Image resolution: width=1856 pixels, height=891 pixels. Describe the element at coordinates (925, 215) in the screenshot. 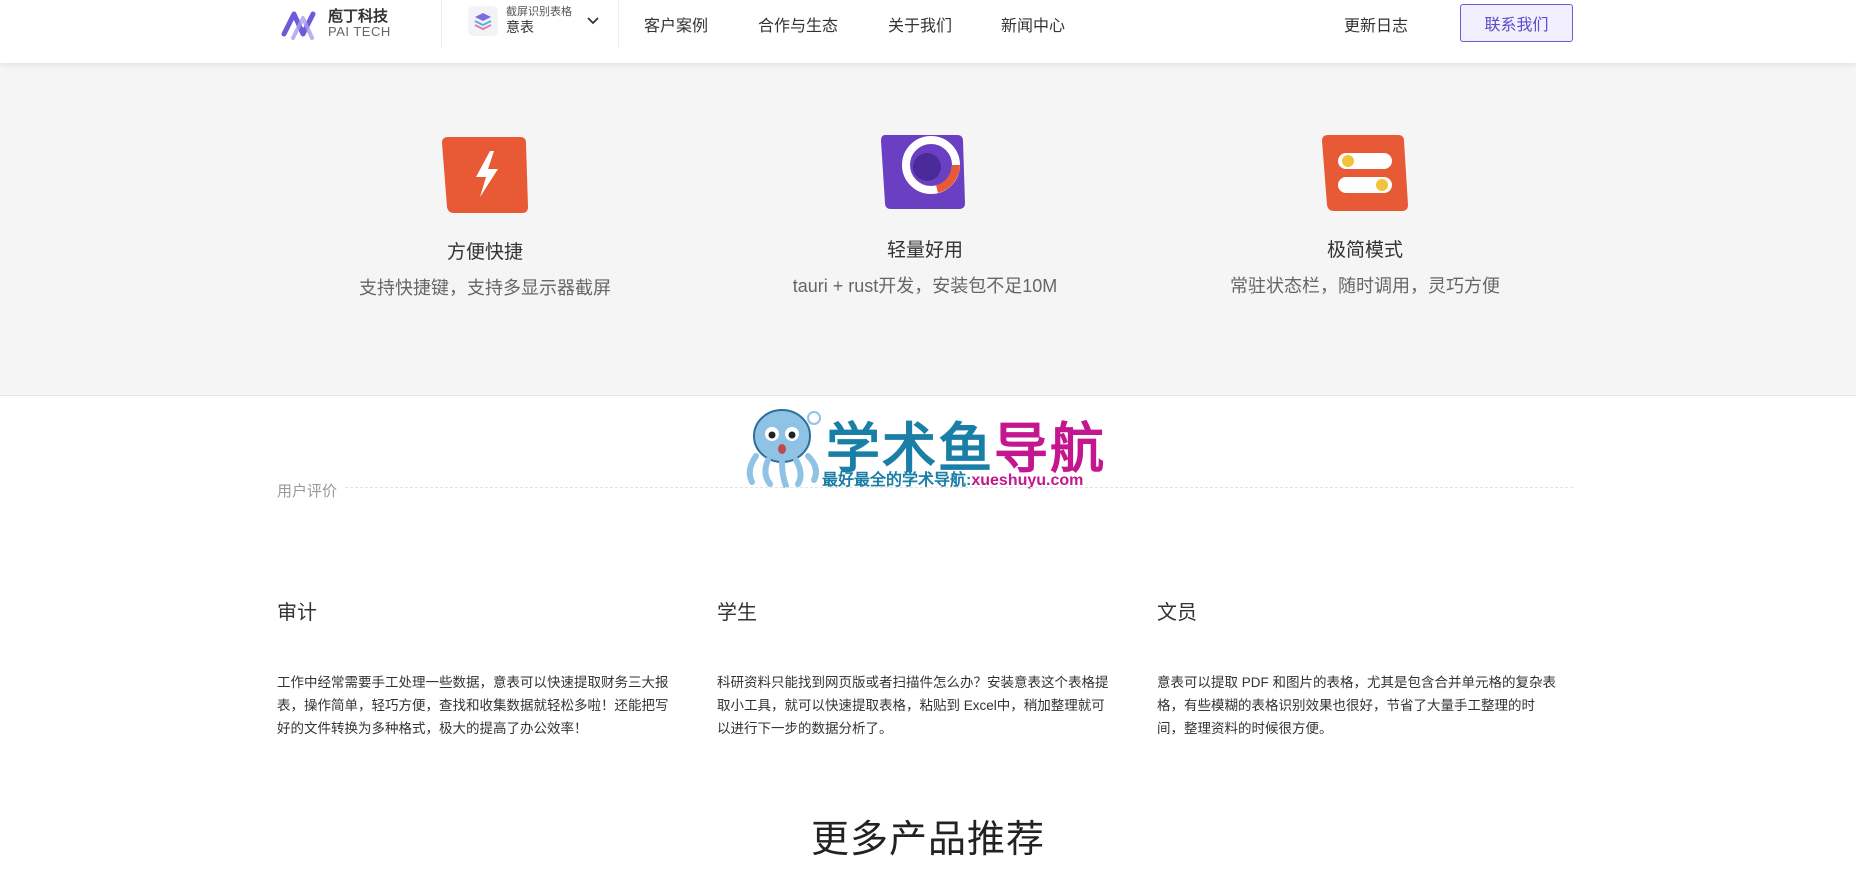

I see `feature-lightweight: 轻量好用 tauri + rust开发，安装包不足10M` at that location.